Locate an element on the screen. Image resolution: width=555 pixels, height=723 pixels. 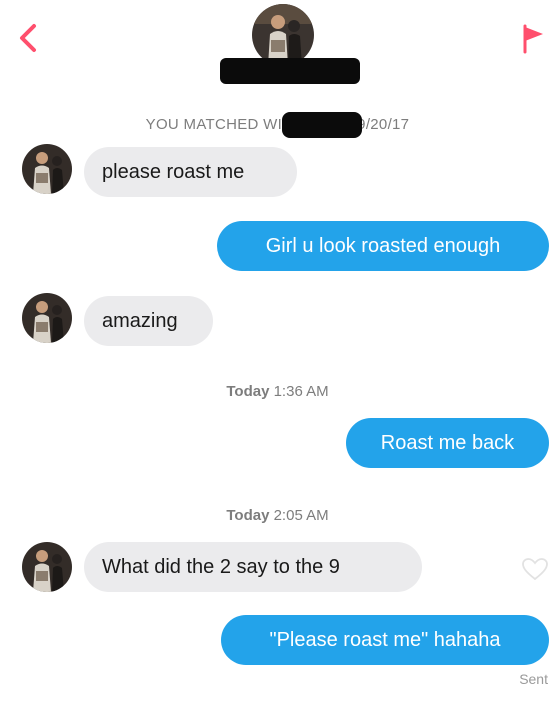
back-button is located at coordinates (29, 38).